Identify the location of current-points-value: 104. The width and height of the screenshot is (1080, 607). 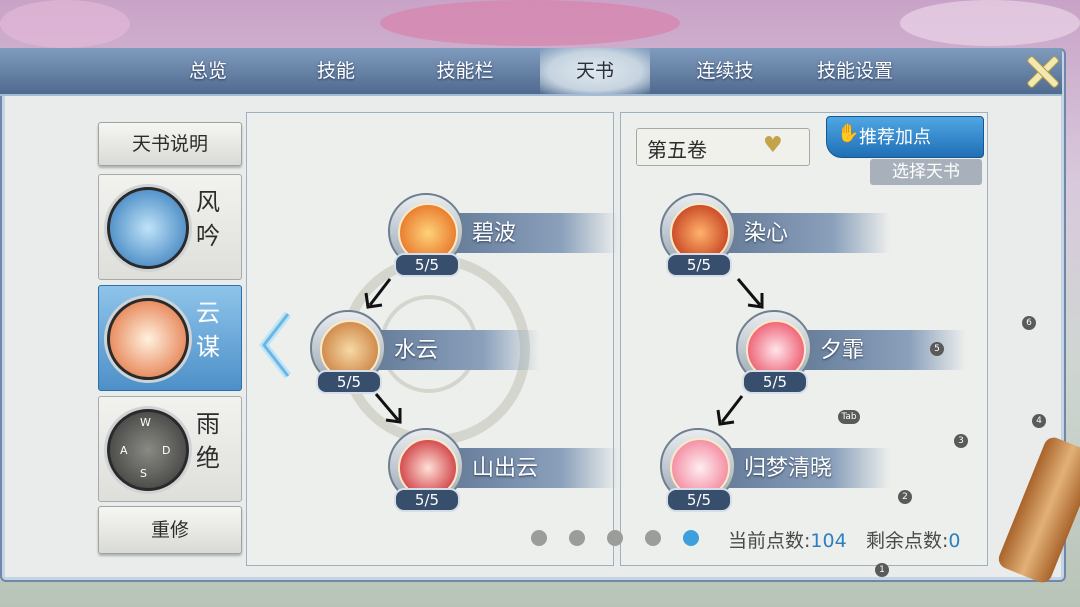
(828, 541).